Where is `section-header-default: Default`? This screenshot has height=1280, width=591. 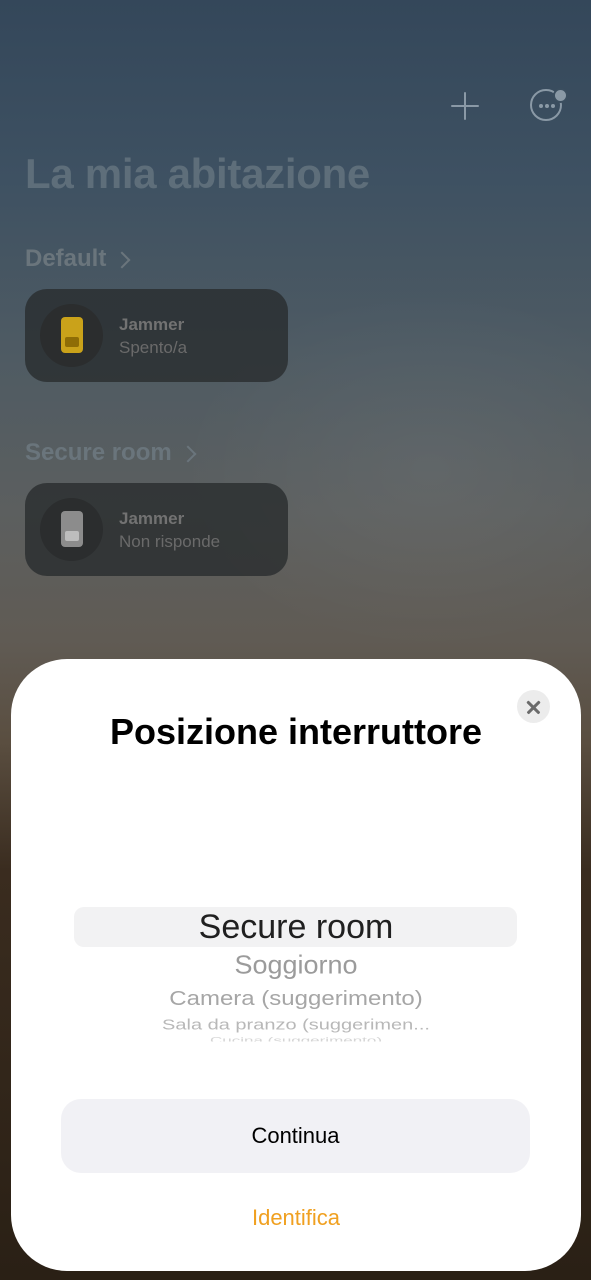
section-header-default: Default is located at coordinates (78, 259).